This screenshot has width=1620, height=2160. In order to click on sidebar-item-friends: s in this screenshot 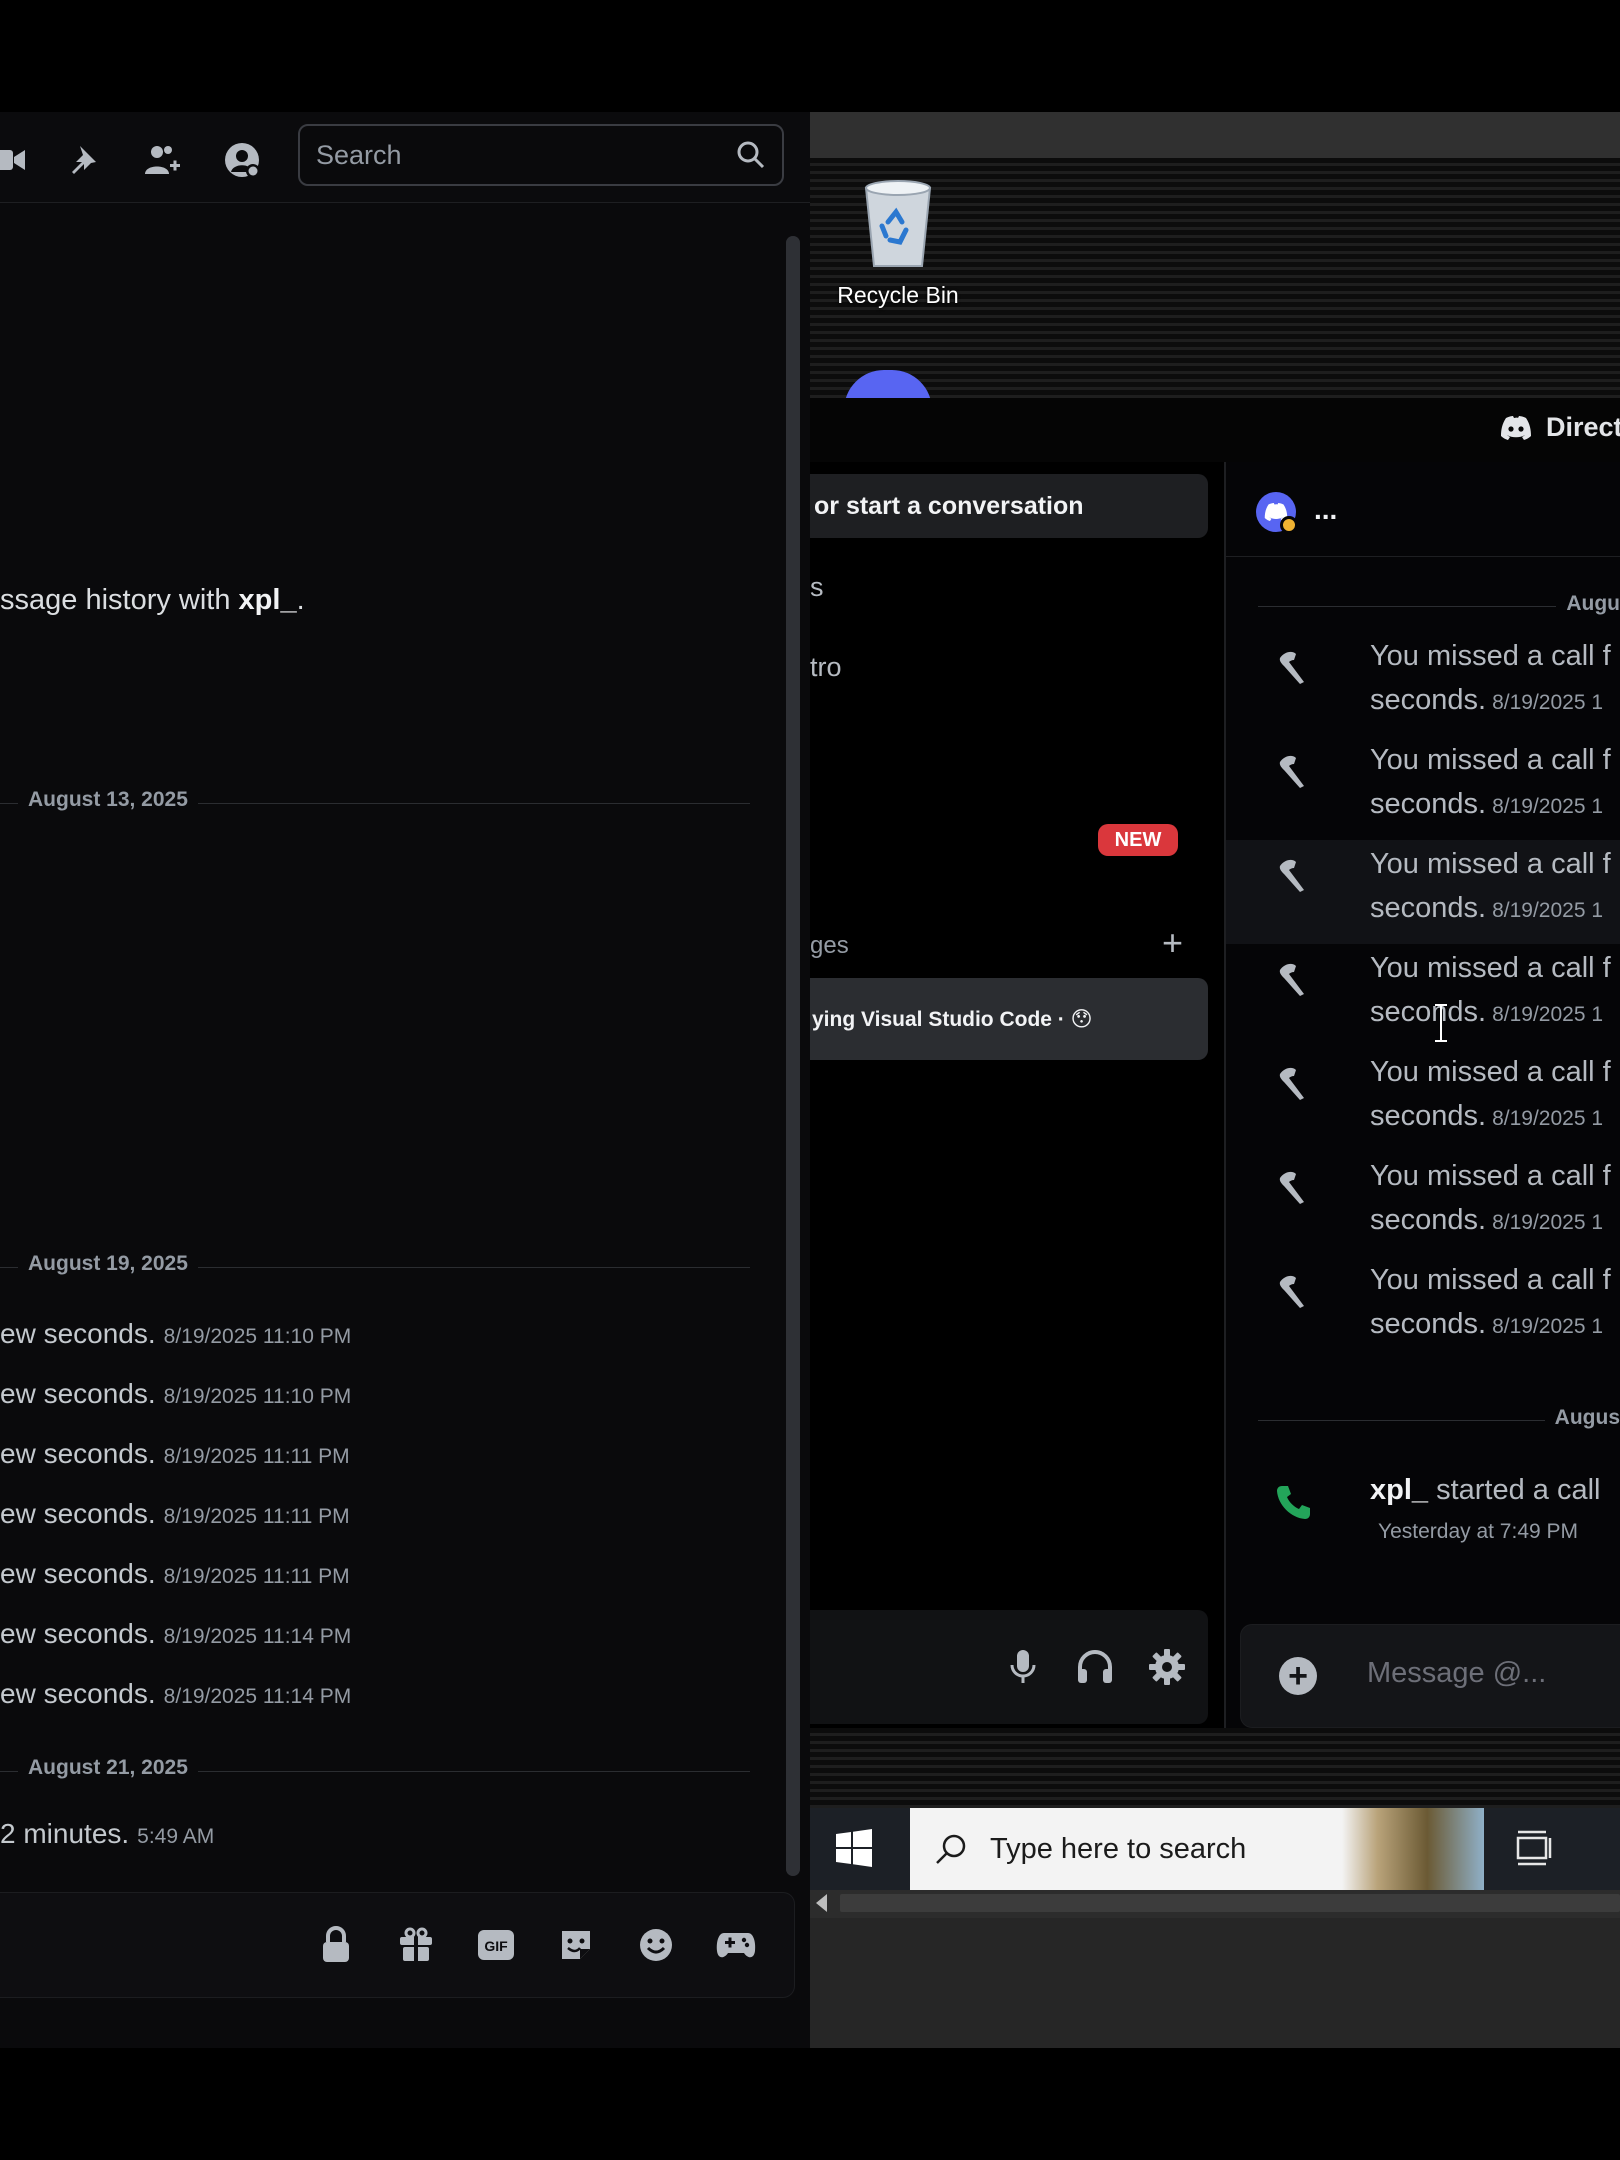, I will do `click(817, 587)`.